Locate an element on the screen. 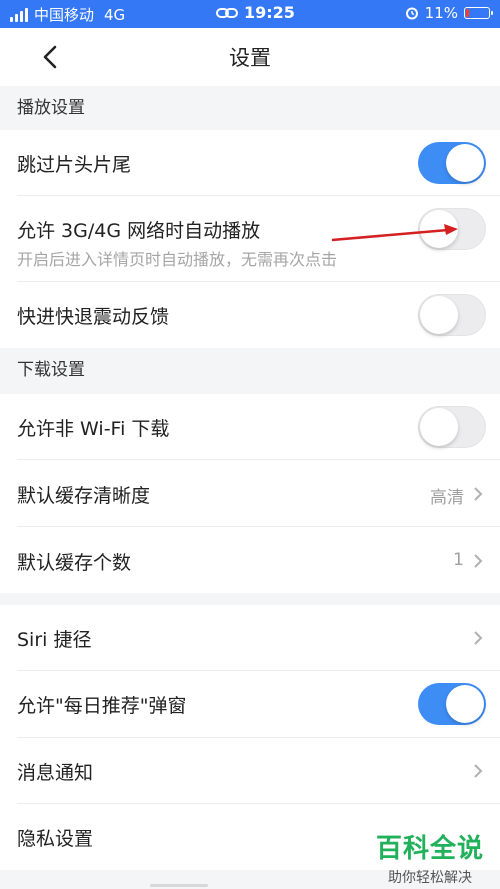 This screenshot has width=500, height=889. row-haptic: 快进快退震动反馈 is located at coordinates (250, 315).